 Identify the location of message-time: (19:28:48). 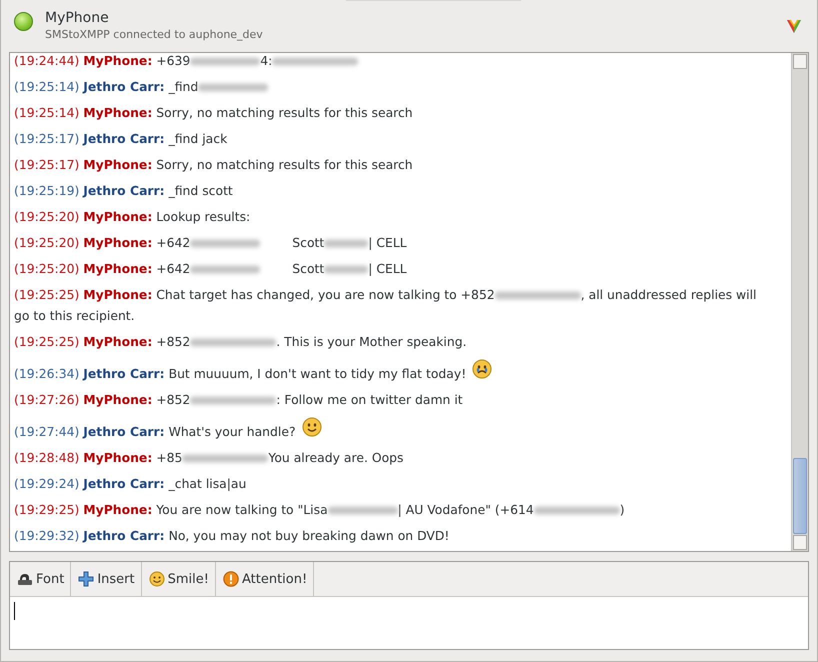
(47, 457).